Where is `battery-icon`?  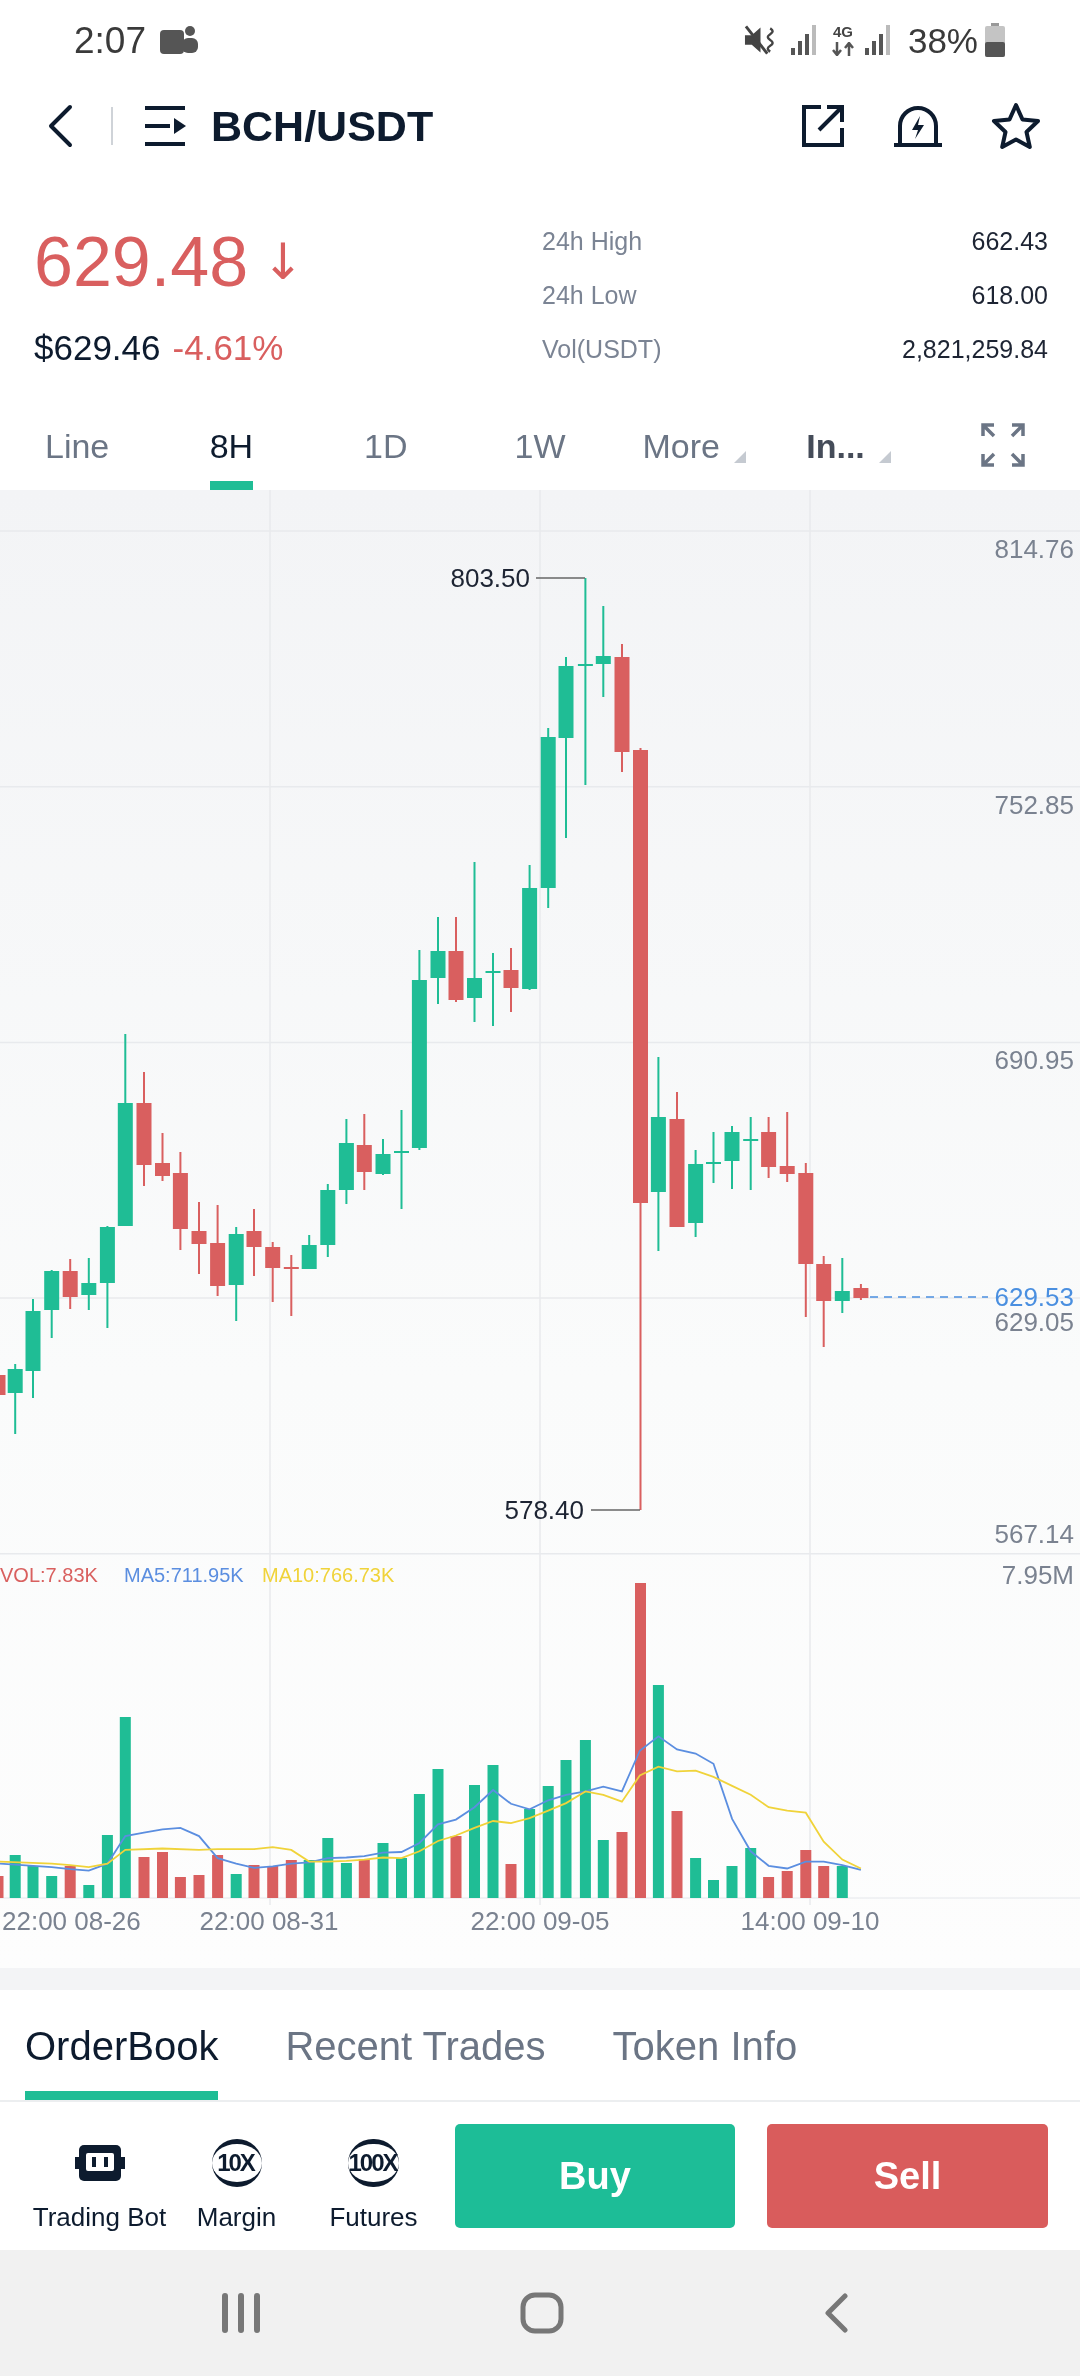
battery-icon is located at coordinates (995, 40).